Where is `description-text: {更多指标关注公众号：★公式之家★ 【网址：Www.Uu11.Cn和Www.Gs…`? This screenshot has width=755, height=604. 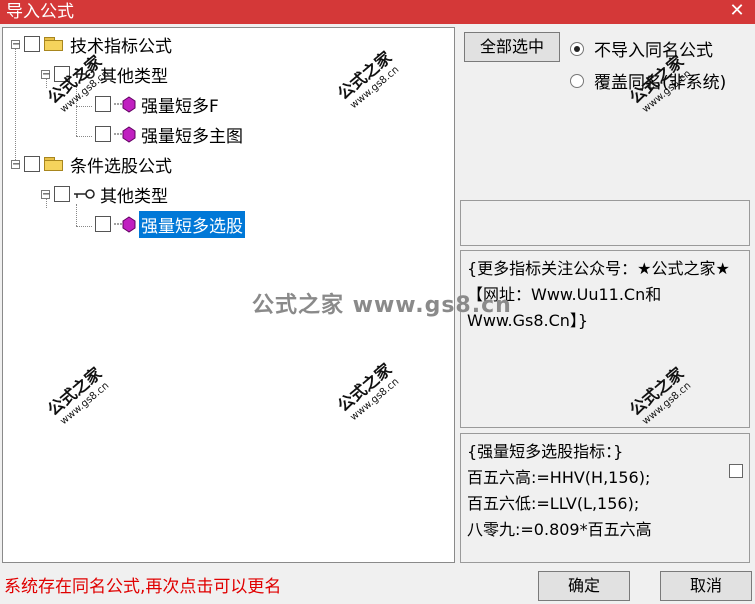
description-text: {更多指标关注公众号：★公式之家★ 【网址：Www.Uu11.Cn和Www.Gs… is located at coordinates (598, 294).